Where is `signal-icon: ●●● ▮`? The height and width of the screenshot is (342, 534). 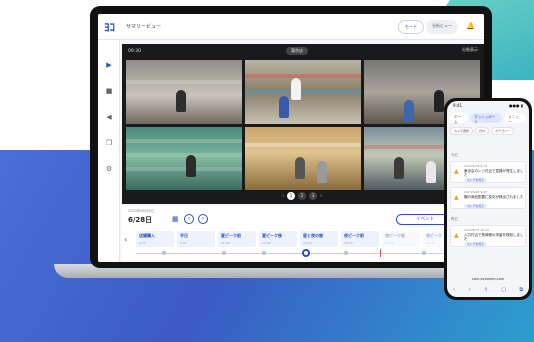
signal-icon: ●●● ▮ is located at coordinates (516, 105).